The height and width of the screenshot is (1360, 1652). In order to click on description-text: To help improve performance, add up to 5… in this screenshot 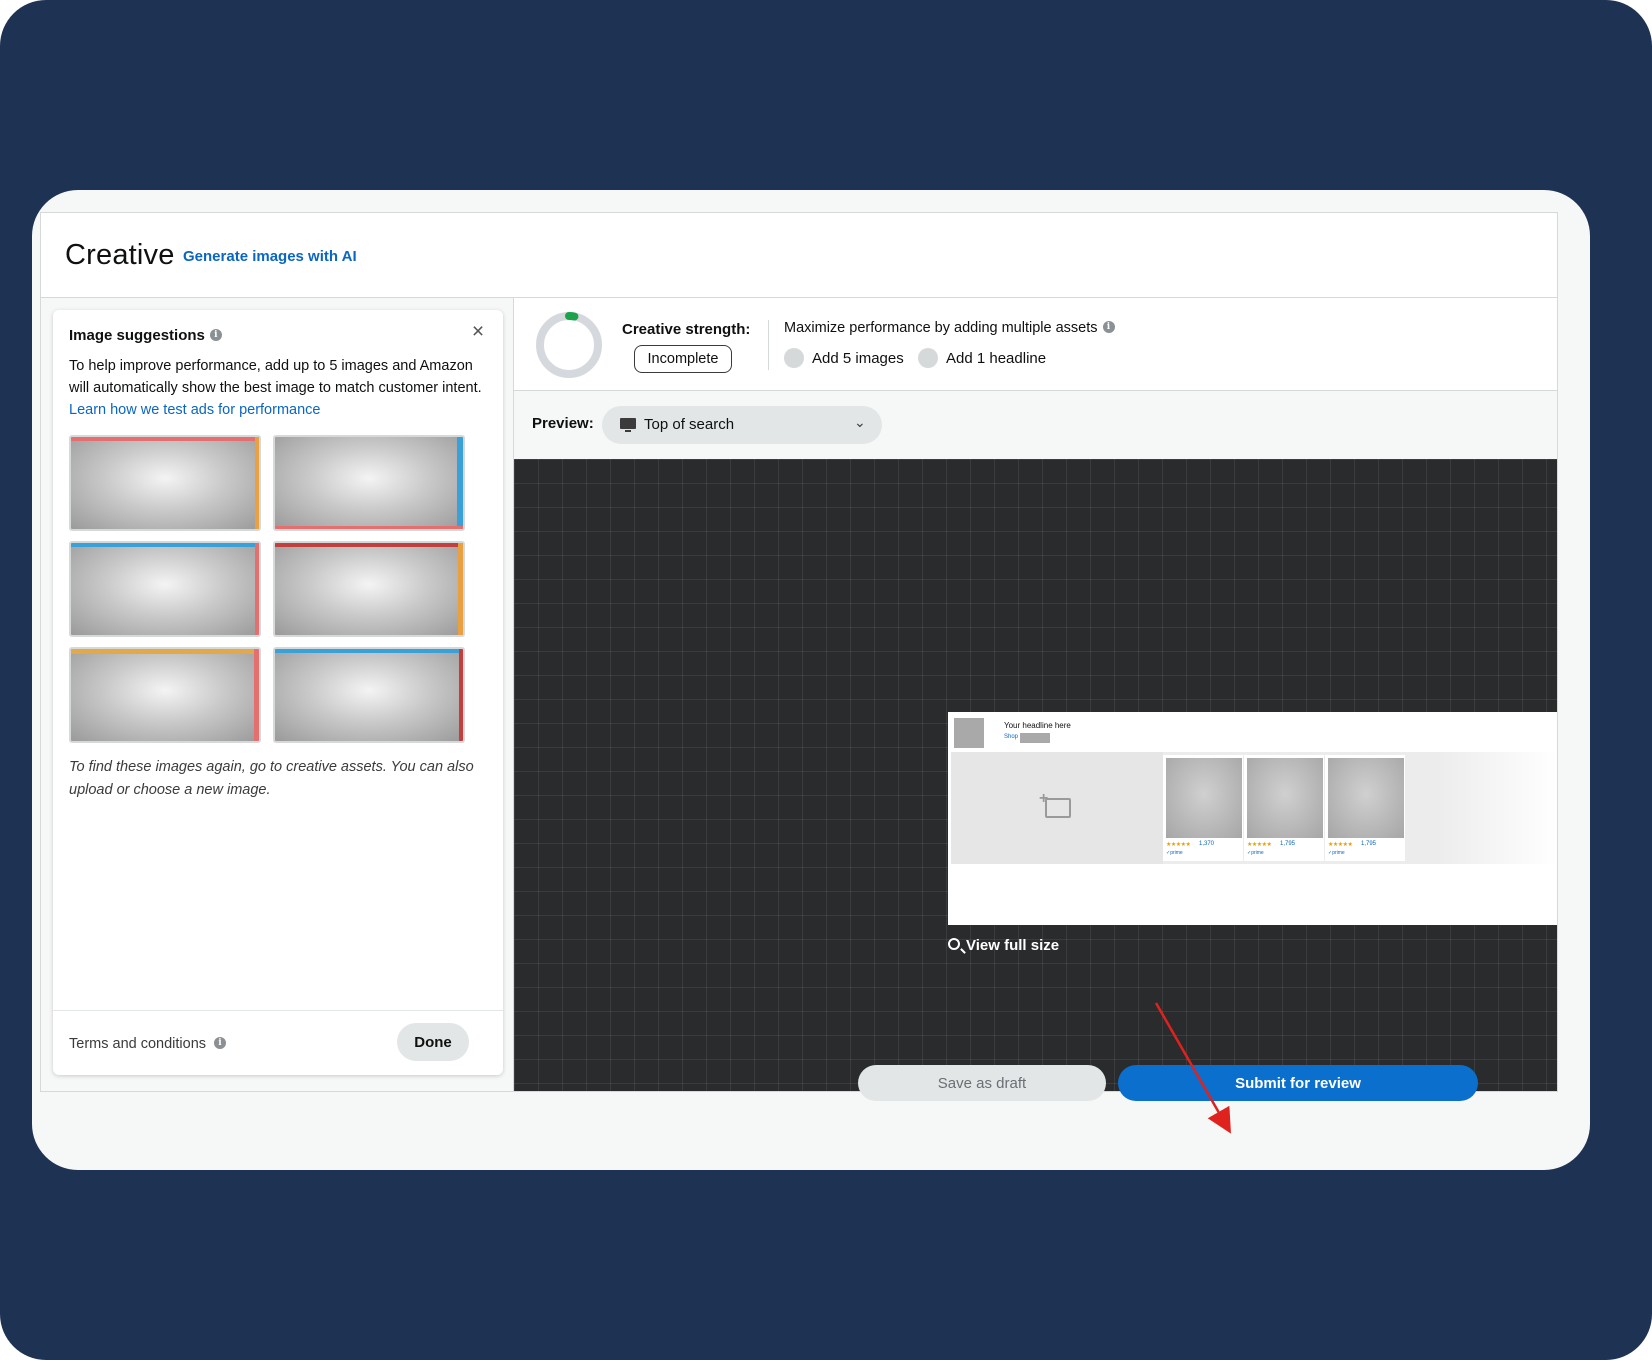, I will do `click(275, 377)`.